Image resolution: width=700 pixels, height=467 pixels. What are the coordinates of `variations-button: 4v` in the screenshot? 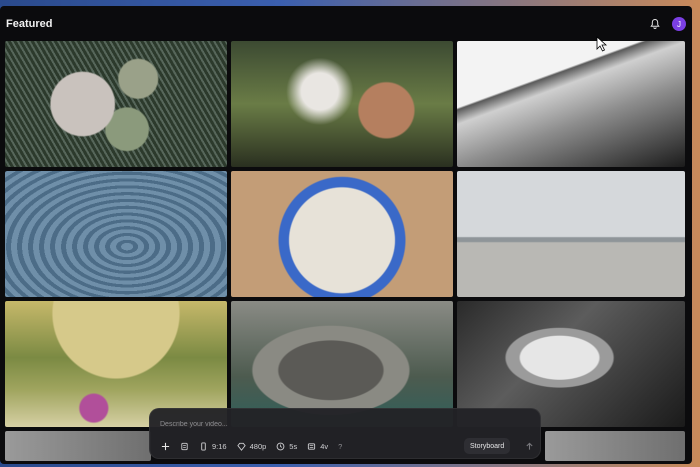 It's located at (317, 446).